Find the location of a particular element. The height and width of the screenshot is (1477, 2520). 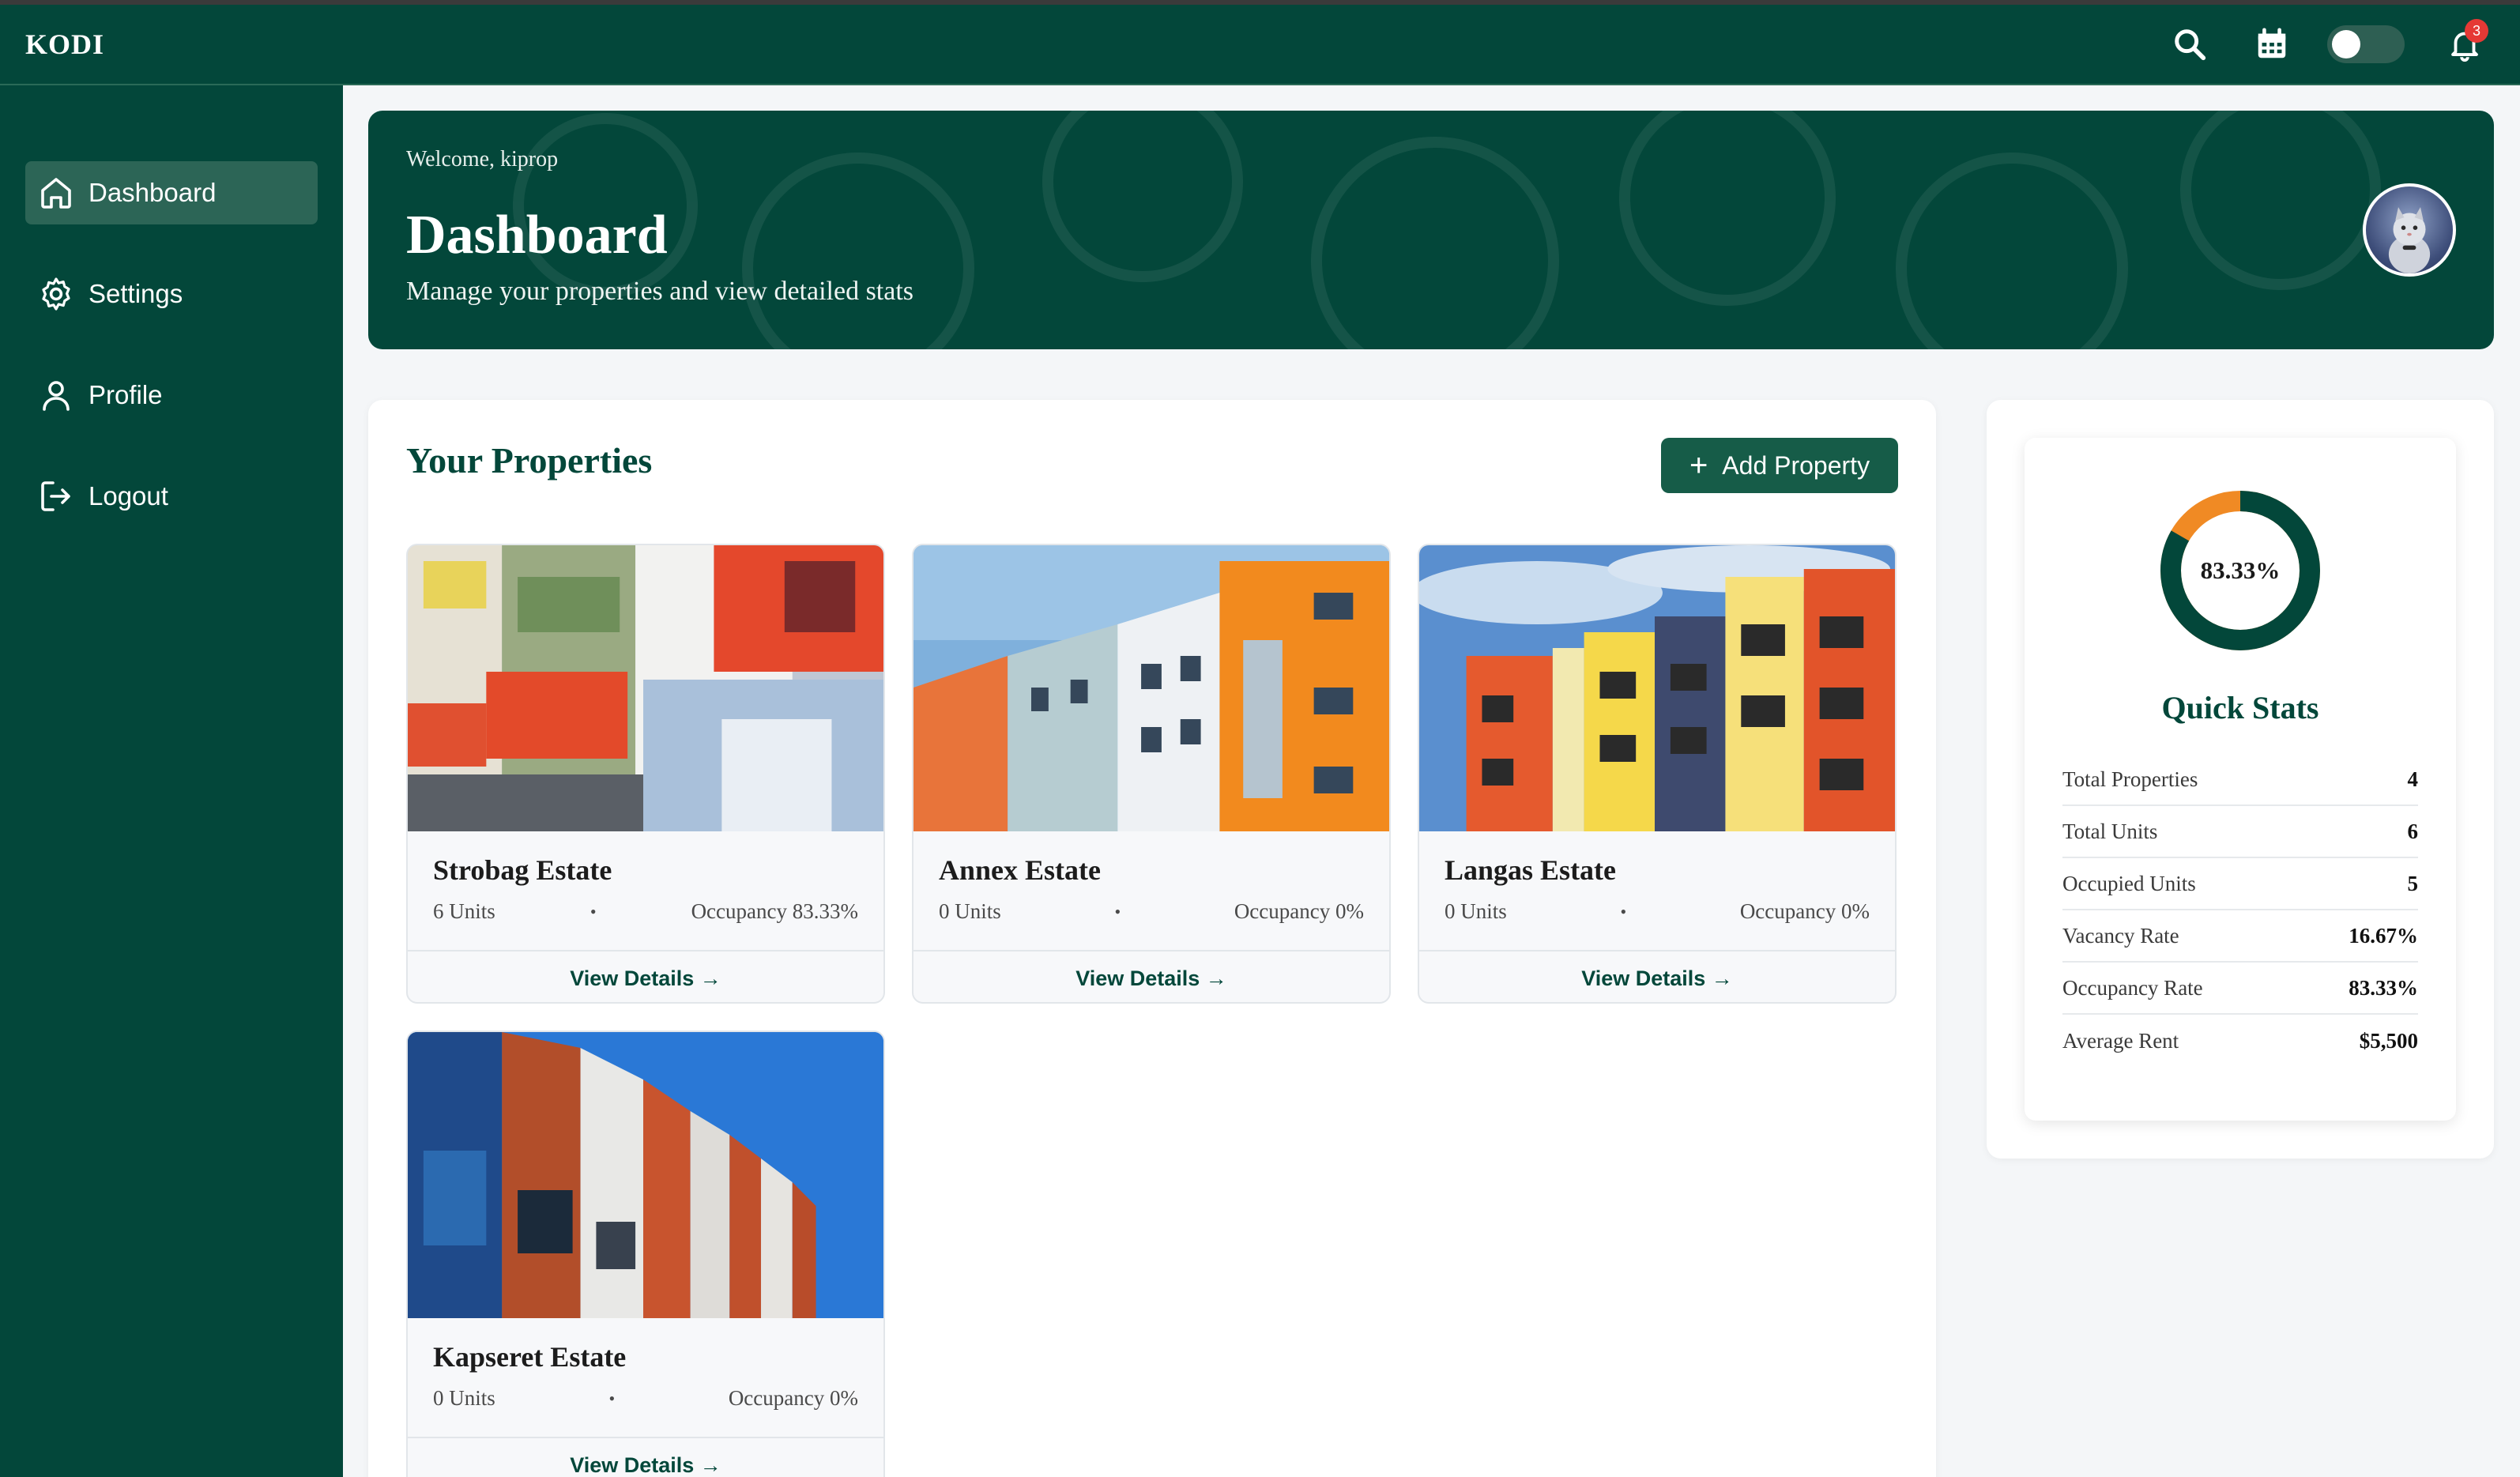

search-icon is located at coordinates (2189, 44).